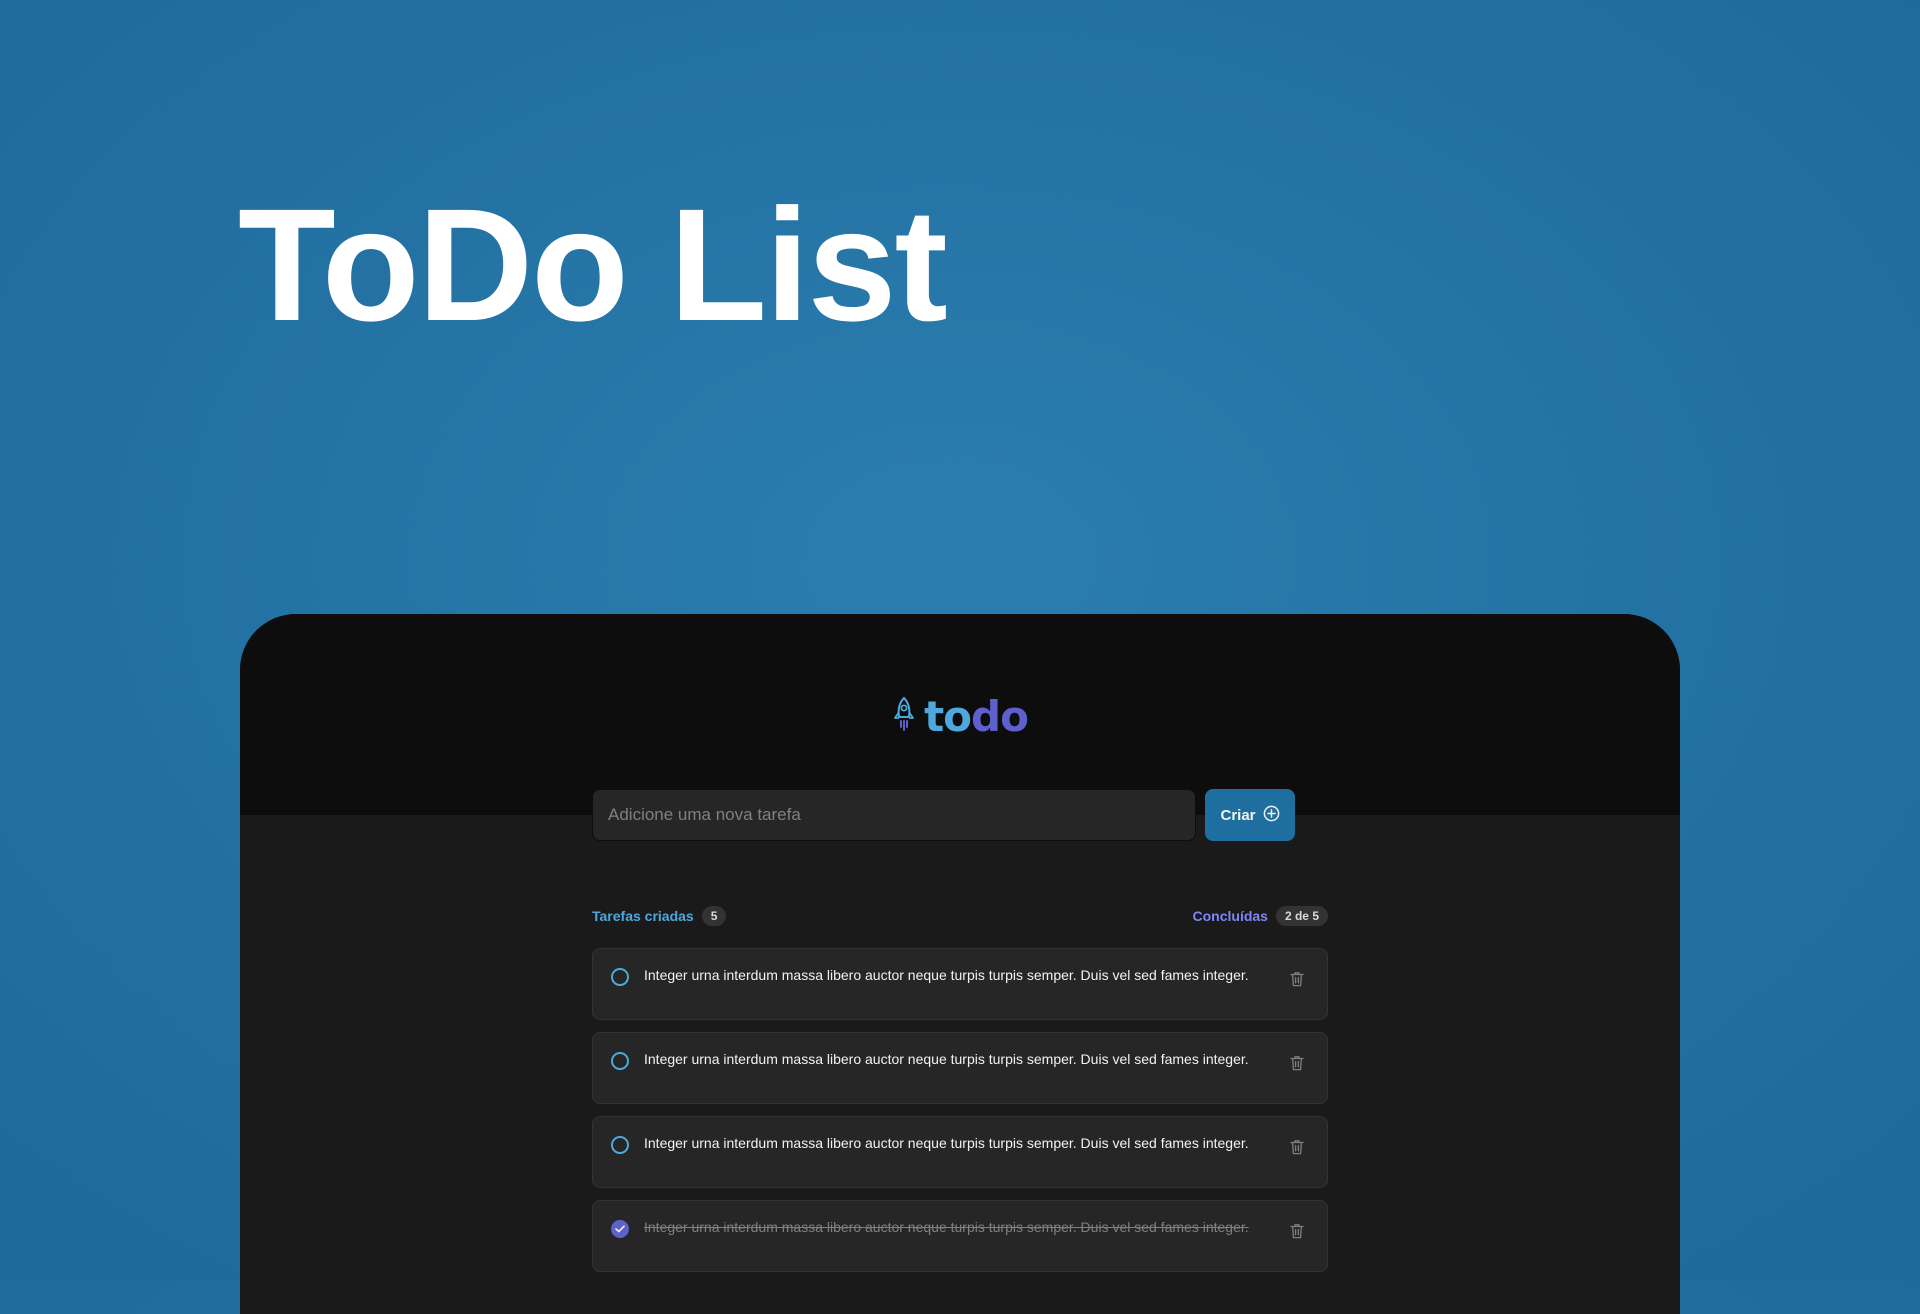 The width and height of the screenshot is (1920, 1314). What do you see at coordinates (714, 916) in the screenshot?
I see `created-count-badge: 5` at bounding box center [714, 916].